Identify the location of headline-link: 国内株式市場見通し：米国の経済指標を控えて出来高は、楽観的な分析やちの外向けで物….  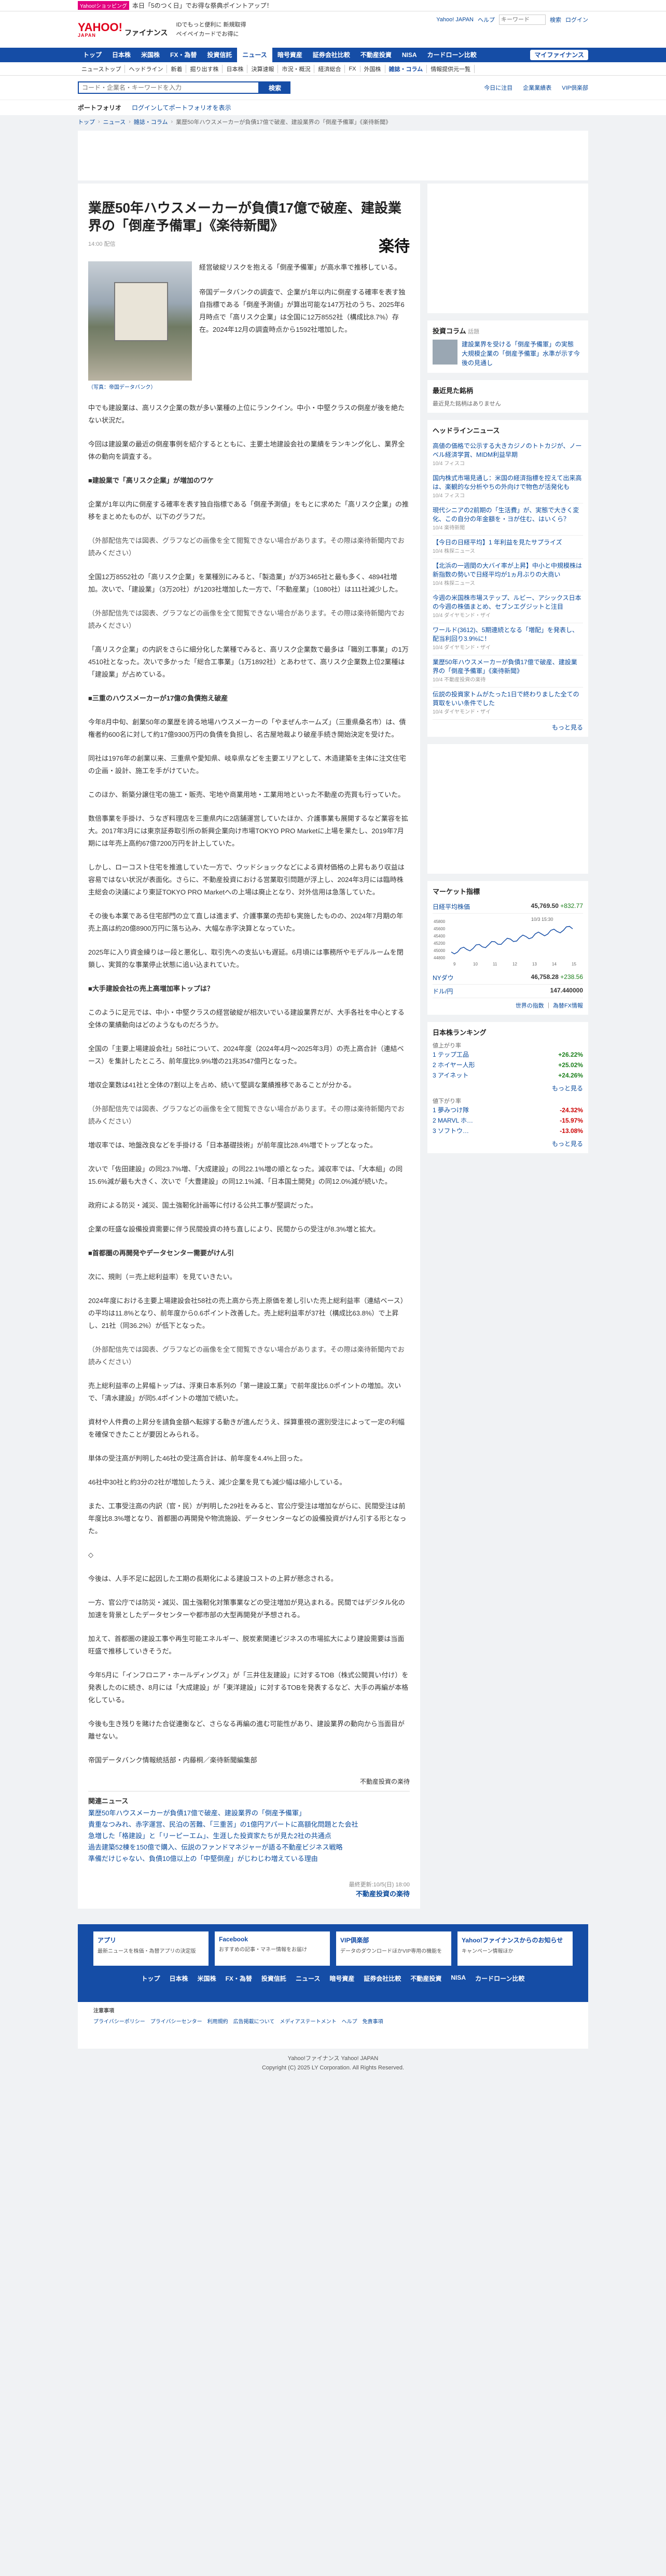
(507, 482).